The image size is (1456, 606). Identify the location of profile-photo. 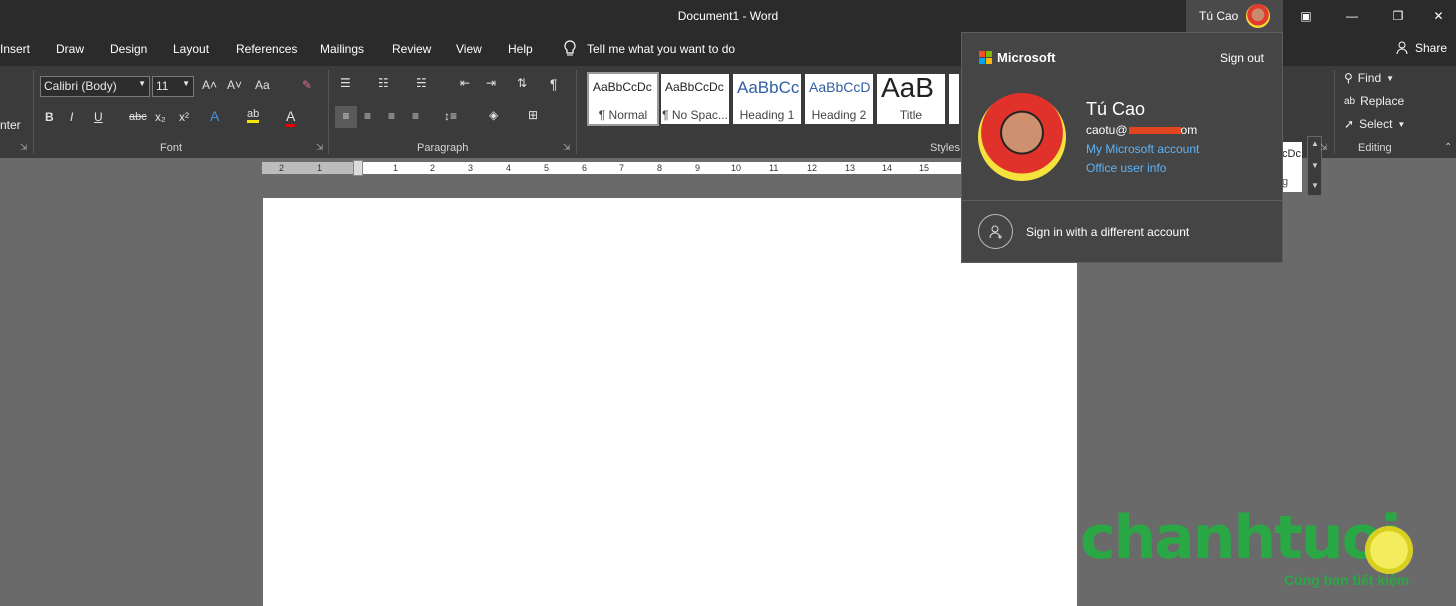
(1022, 137).